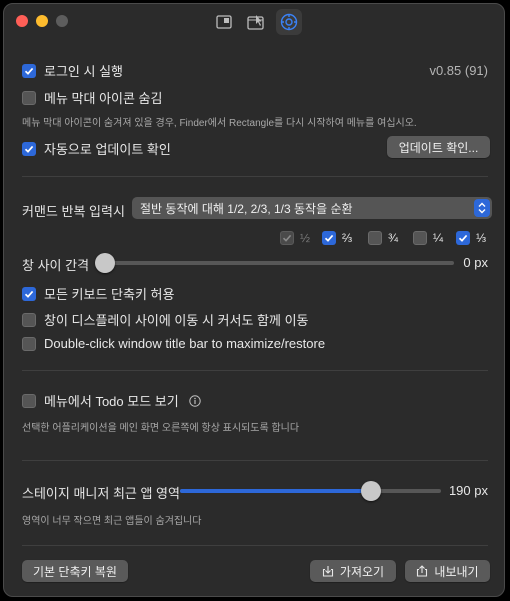  I want to click on launch-on-login-checkbox, so click(29, 70).